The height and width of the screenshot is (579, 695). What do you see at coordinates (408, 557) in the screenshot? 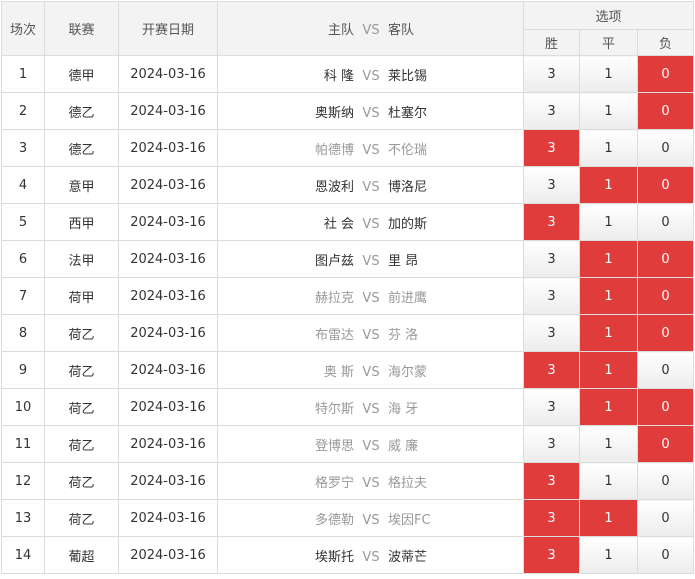
I see `away-team: 波蒂芒` at bounding box center [408, 557].